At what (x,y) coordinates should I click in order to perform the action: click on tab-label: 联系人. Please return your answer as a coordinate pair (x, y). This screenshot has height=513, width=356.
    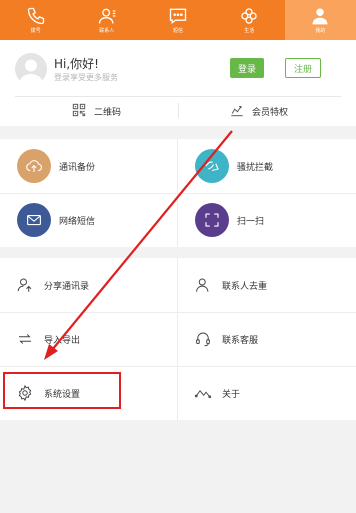
    Looking at the image, I should click on (107, 31).